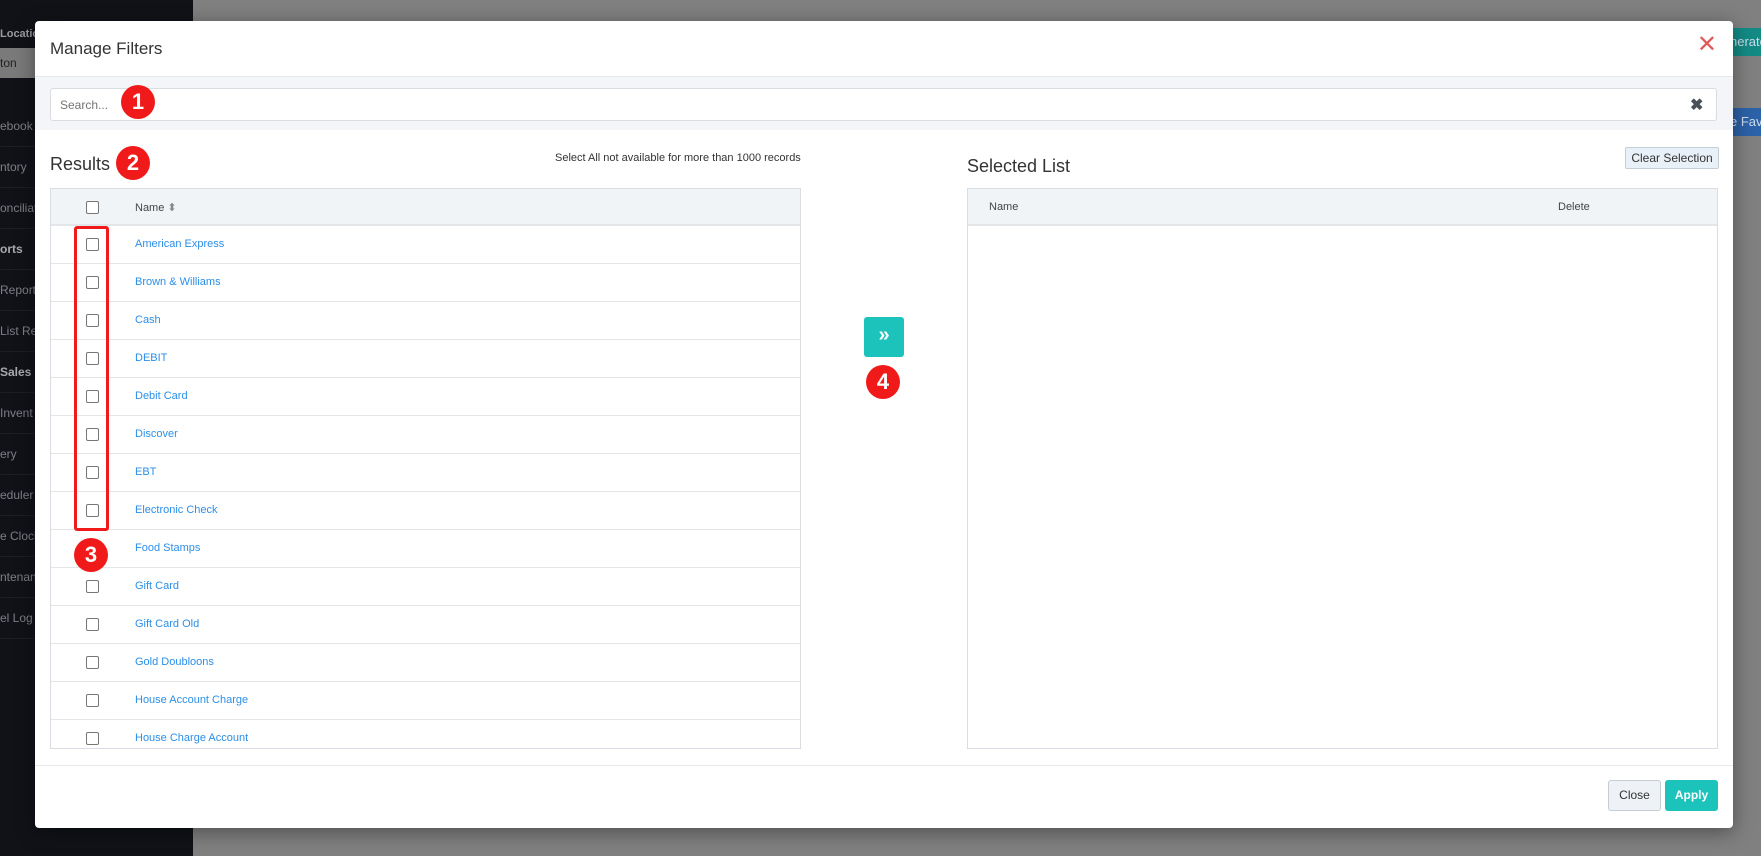  I want to click on modal-footer, so click(884, 765).